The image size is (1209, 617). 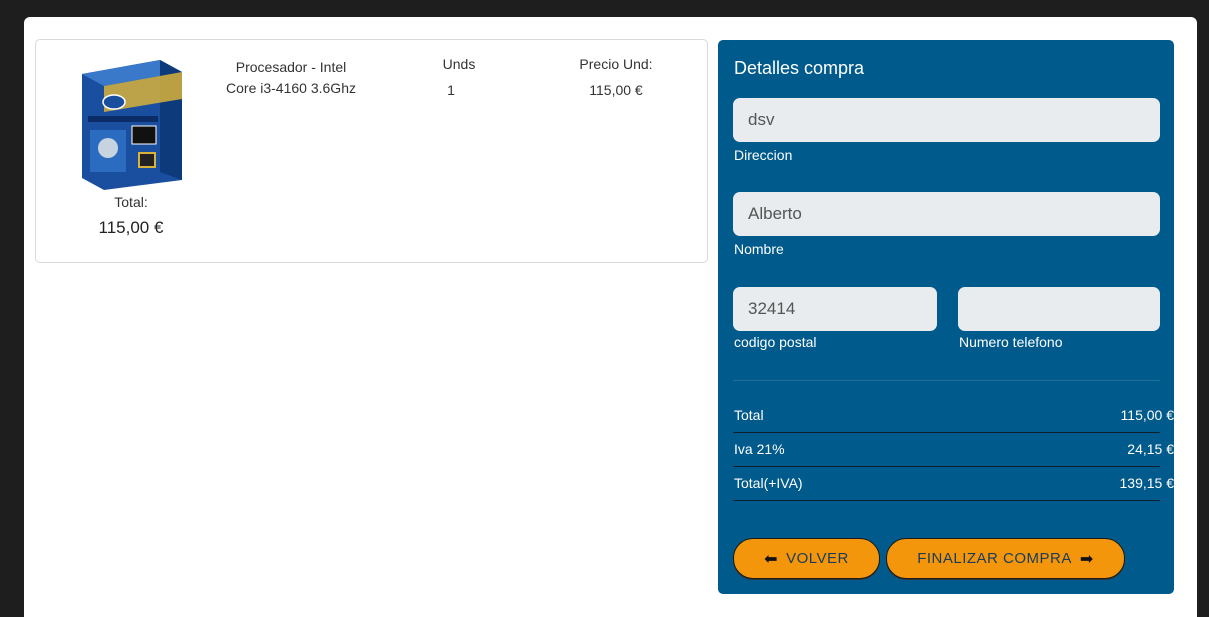 I want to click on summary-value: 24,15 €, so click(x=1150, y=449).